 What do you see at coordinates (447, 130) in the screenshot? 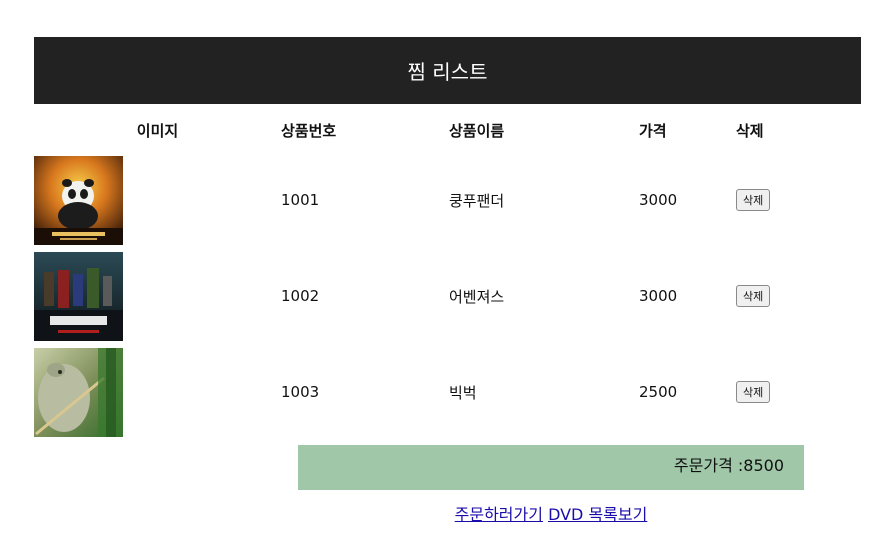
I see `table-header-row: 이미지 상품번호 상품이름 가격 삭제` at bounding box center [447, 130].